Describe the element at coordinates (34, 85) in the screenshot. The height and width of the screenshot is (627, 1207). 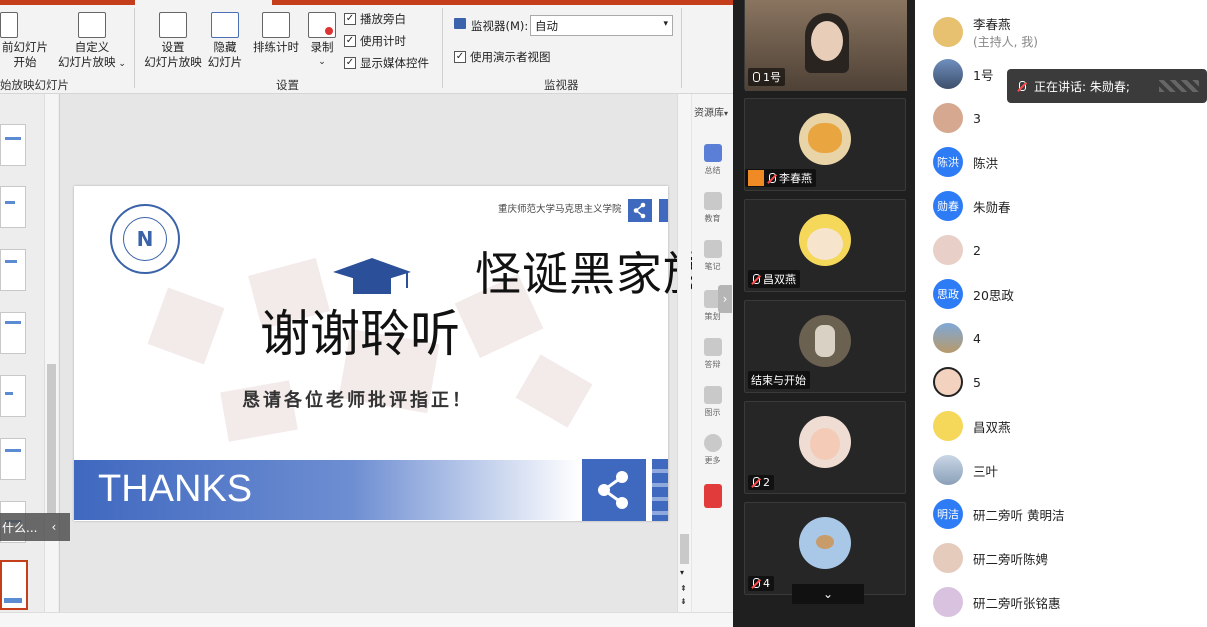
I see `group-start-label: 始放映幻灯片` at that location.